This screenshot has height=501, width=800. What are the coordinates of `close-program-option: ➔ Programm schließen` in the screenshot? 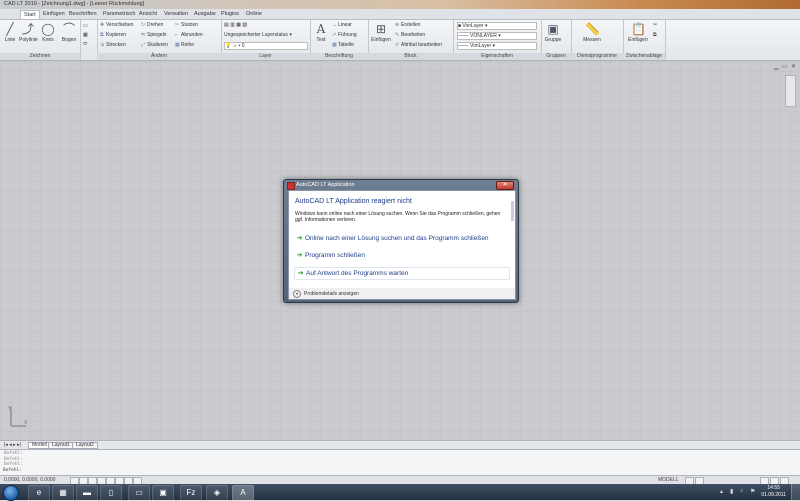 It's located at (401, 255).